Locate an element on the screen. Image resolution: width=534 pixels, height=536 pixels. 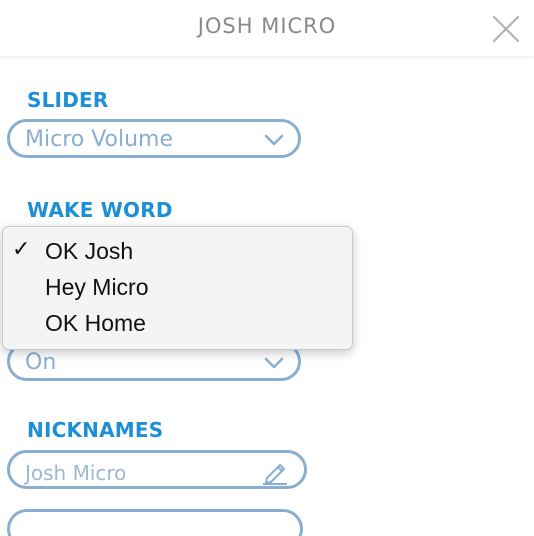
wake-word-label: WAKE WORD is located at coordinates (100, 210).